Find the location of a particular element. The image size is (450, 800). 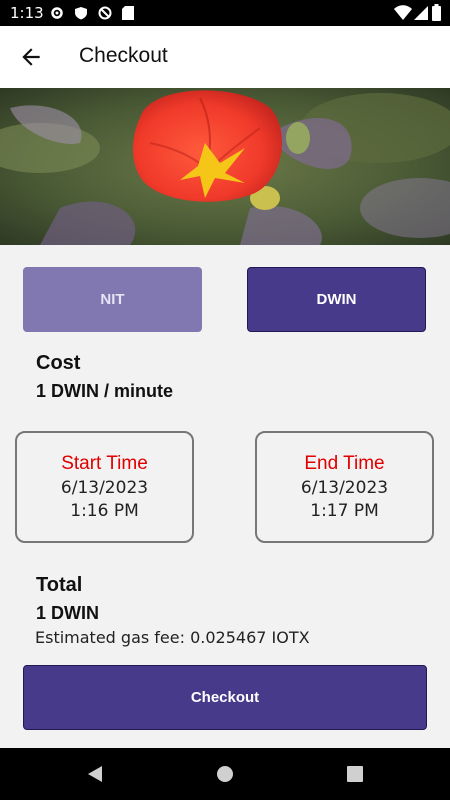

arrow-back-icon is located at coordinates (31, 57).